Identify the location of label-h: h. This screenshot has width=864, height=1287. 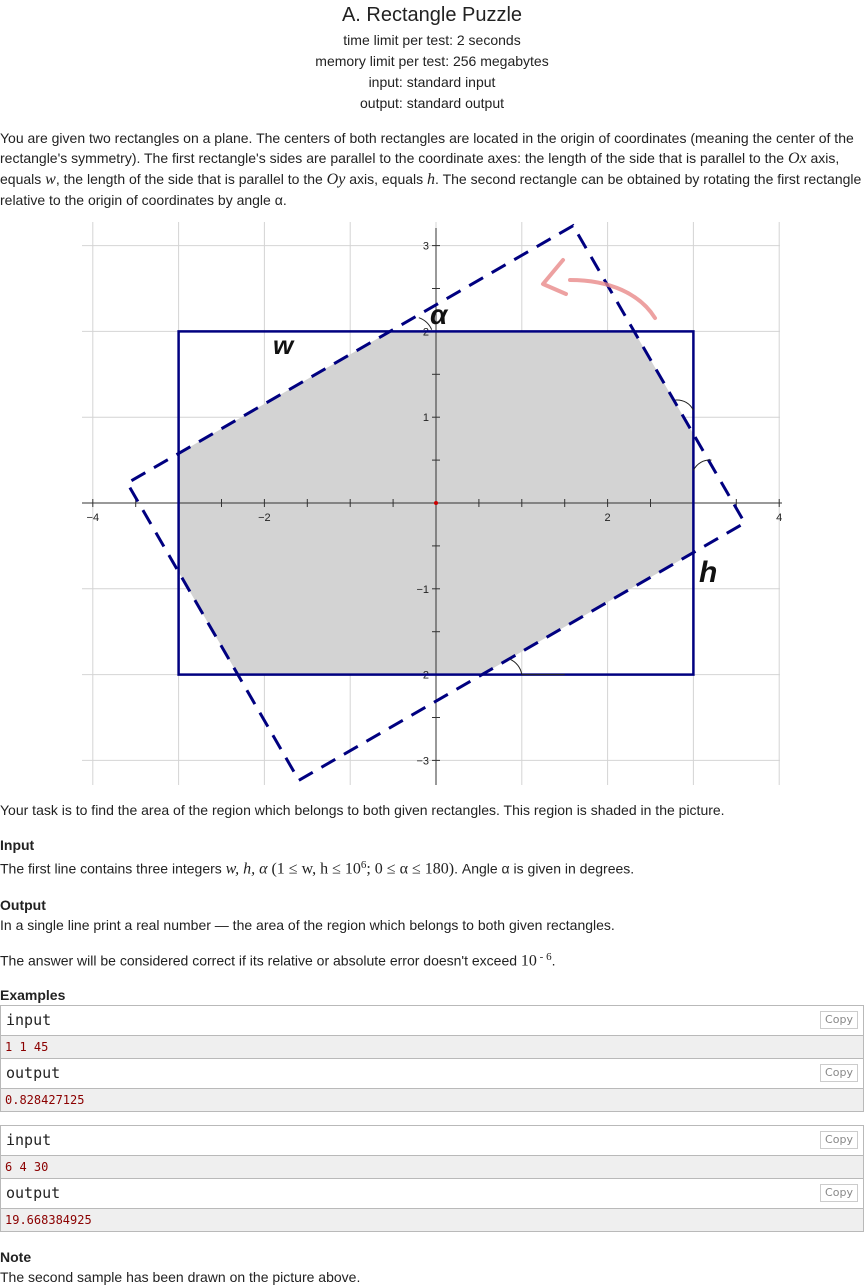
(708, 572).